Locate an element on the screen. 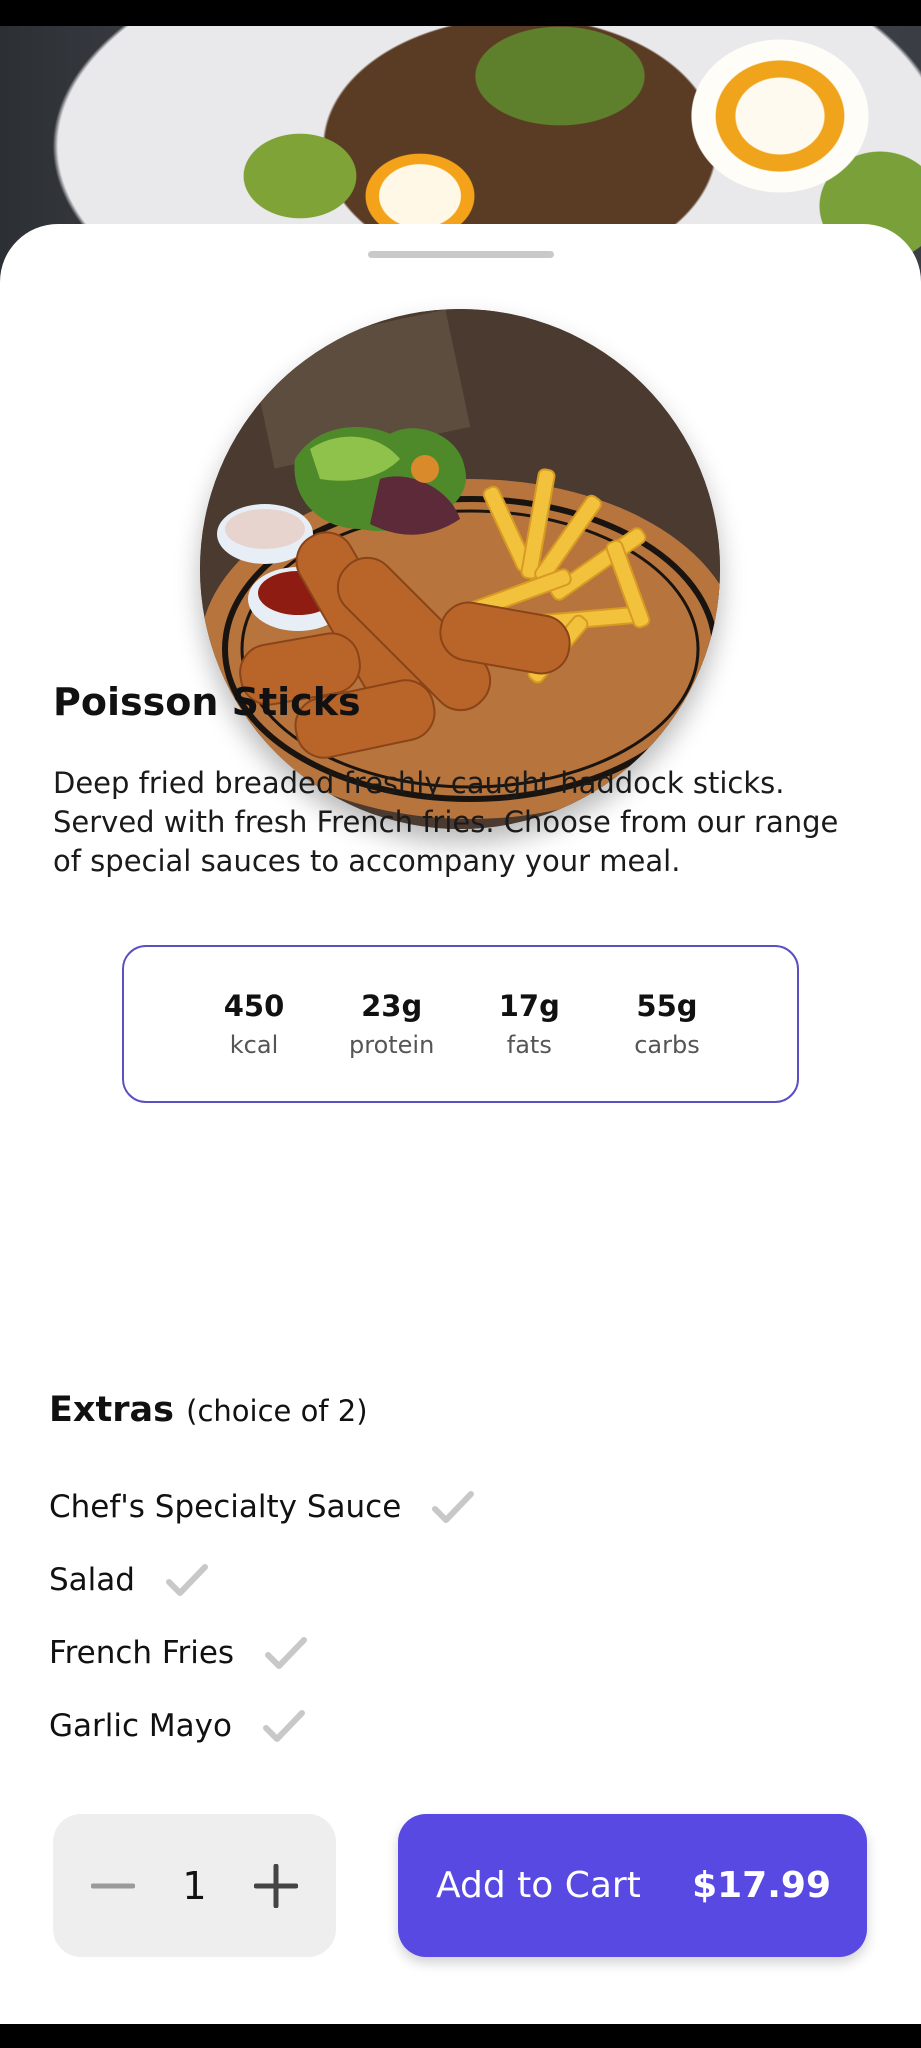  minus-icon is located at coordinates (113, 1885).